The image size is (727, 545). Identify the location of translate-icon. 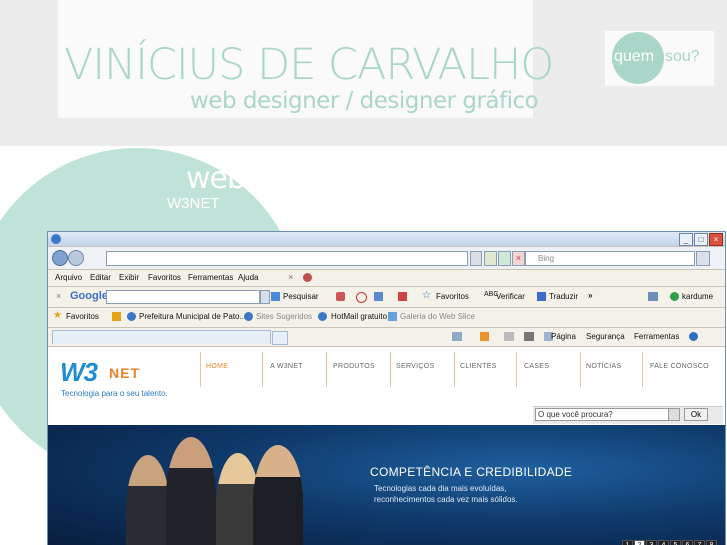
(541, 296).